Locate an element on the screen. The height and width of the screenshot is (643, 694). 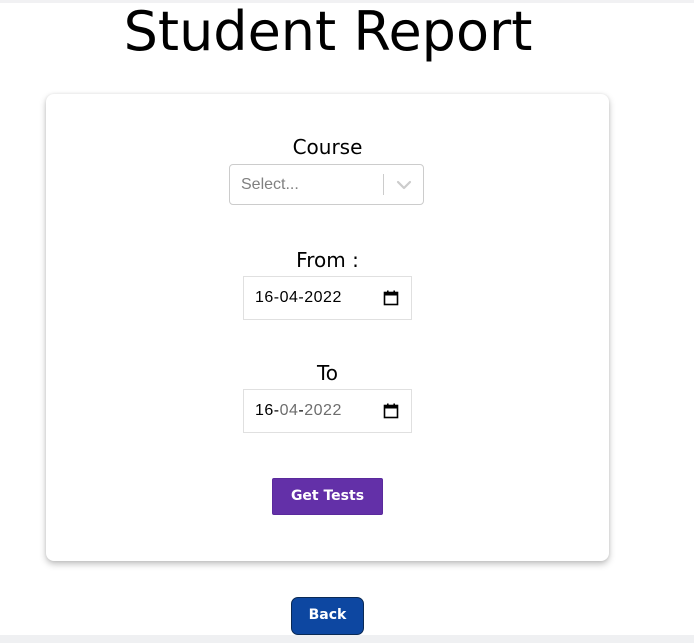
get-tests-button: Get Tests is located at coordinates (327, 496).